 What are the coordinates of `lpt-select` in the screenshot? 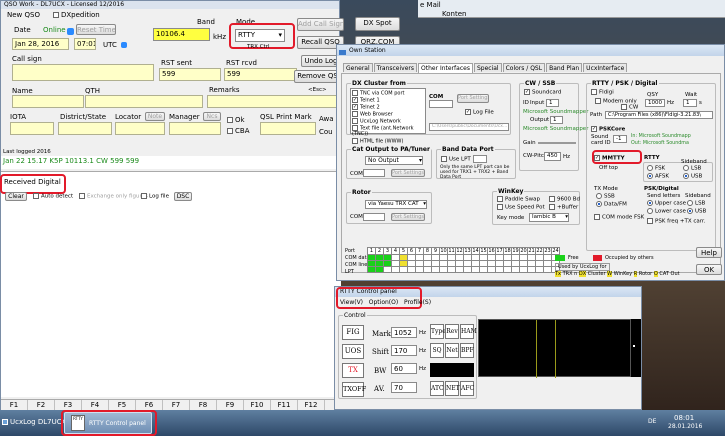 It's located at (480, 159).